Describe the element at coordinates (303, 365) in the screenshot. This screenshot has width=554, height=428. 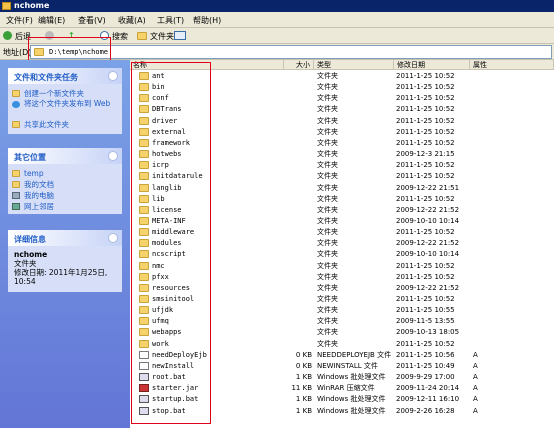
I see `file-size: 0 KB` at that location.